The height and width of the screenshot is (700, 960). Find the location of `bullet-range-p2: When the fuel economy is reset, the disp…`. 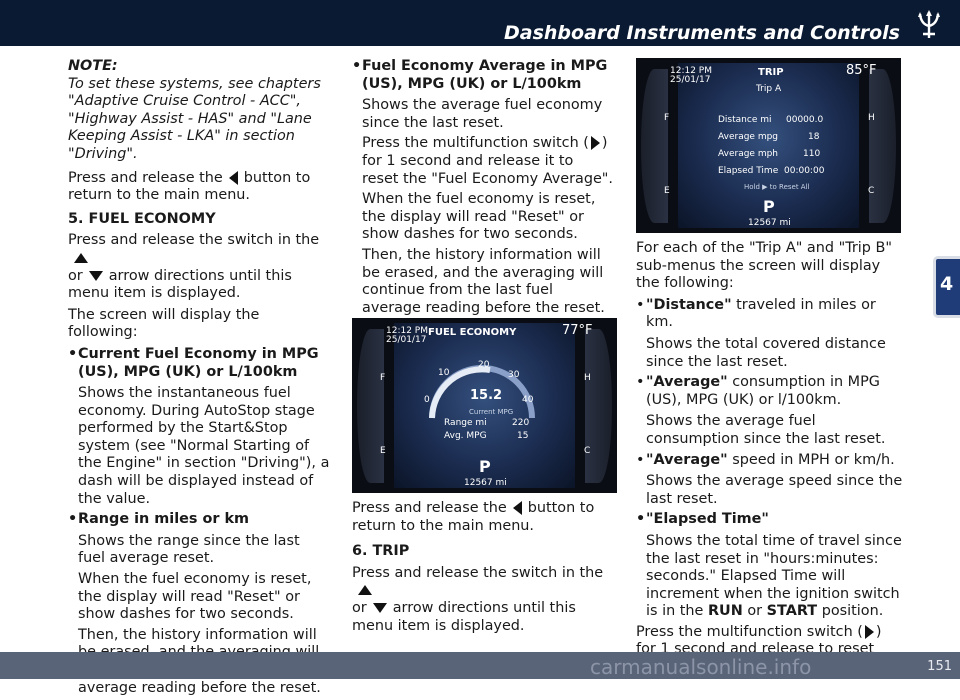

bullet-range-p2: When the fuel economy is reset, the disp… is located at coordinates (195, 597).